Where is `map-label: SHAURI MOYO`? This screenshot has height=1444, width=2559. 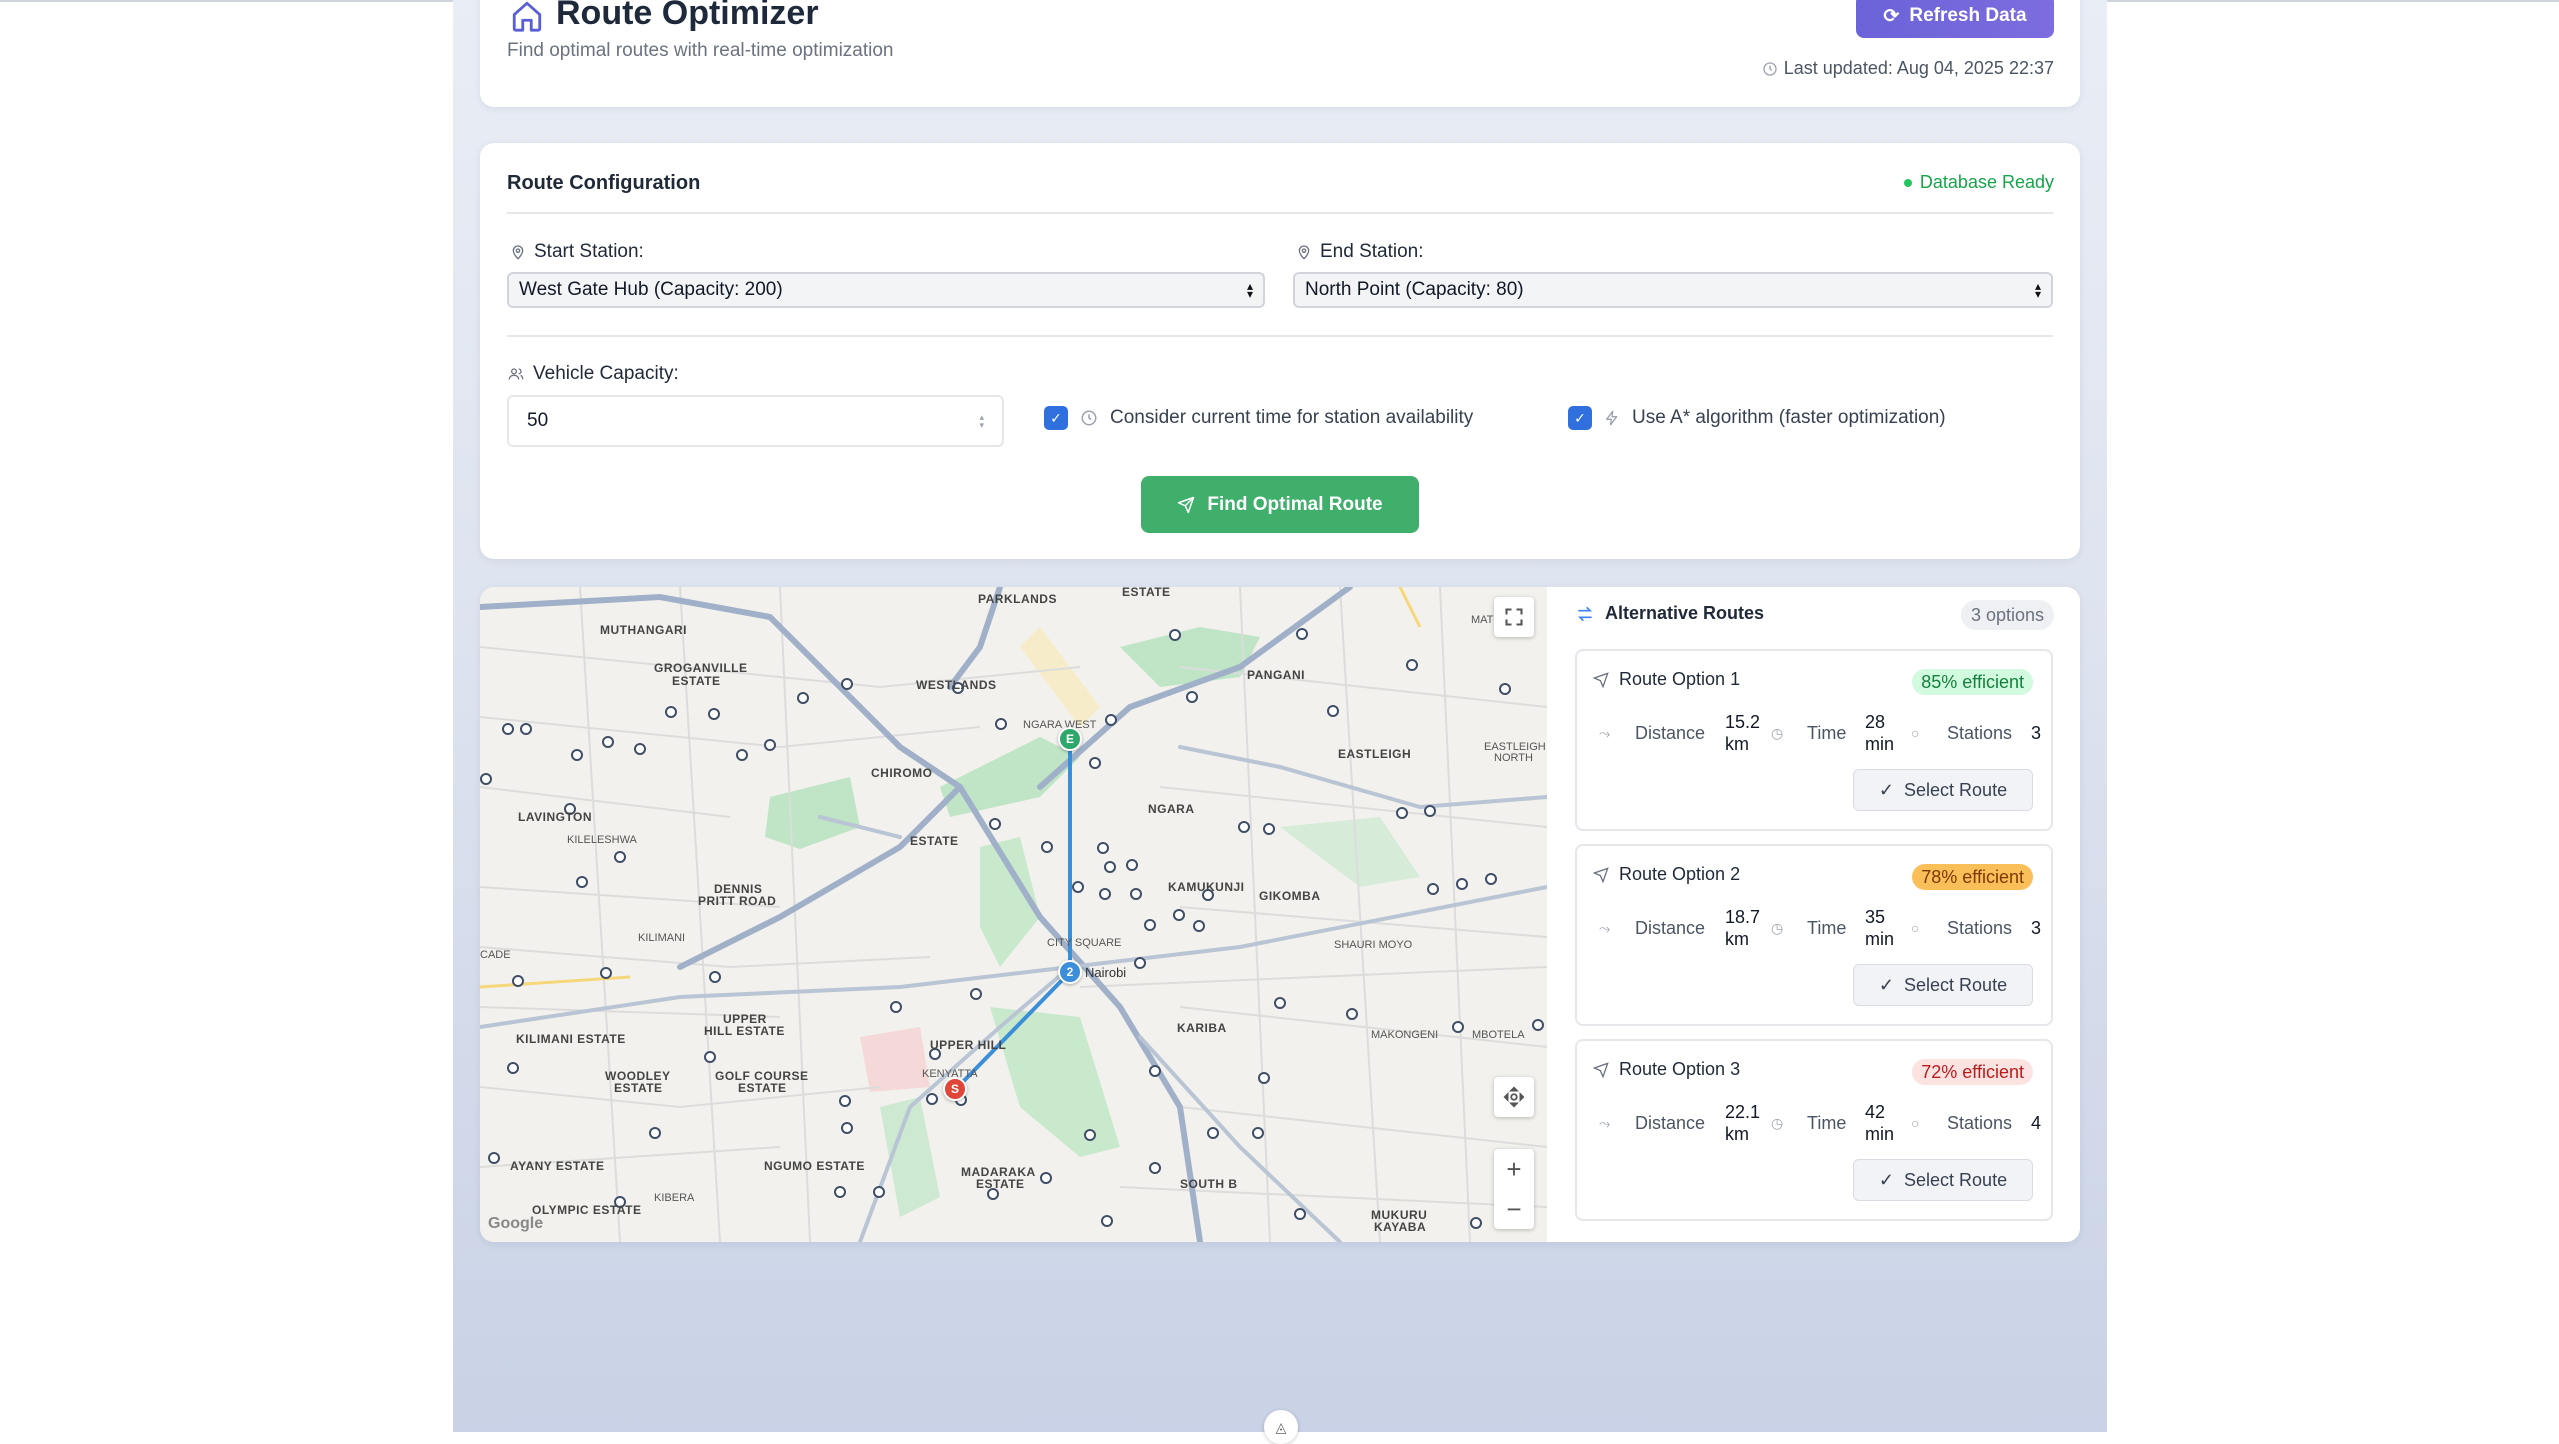
map-label: SHAURI MOYO is located at coordinates (1373, 945).